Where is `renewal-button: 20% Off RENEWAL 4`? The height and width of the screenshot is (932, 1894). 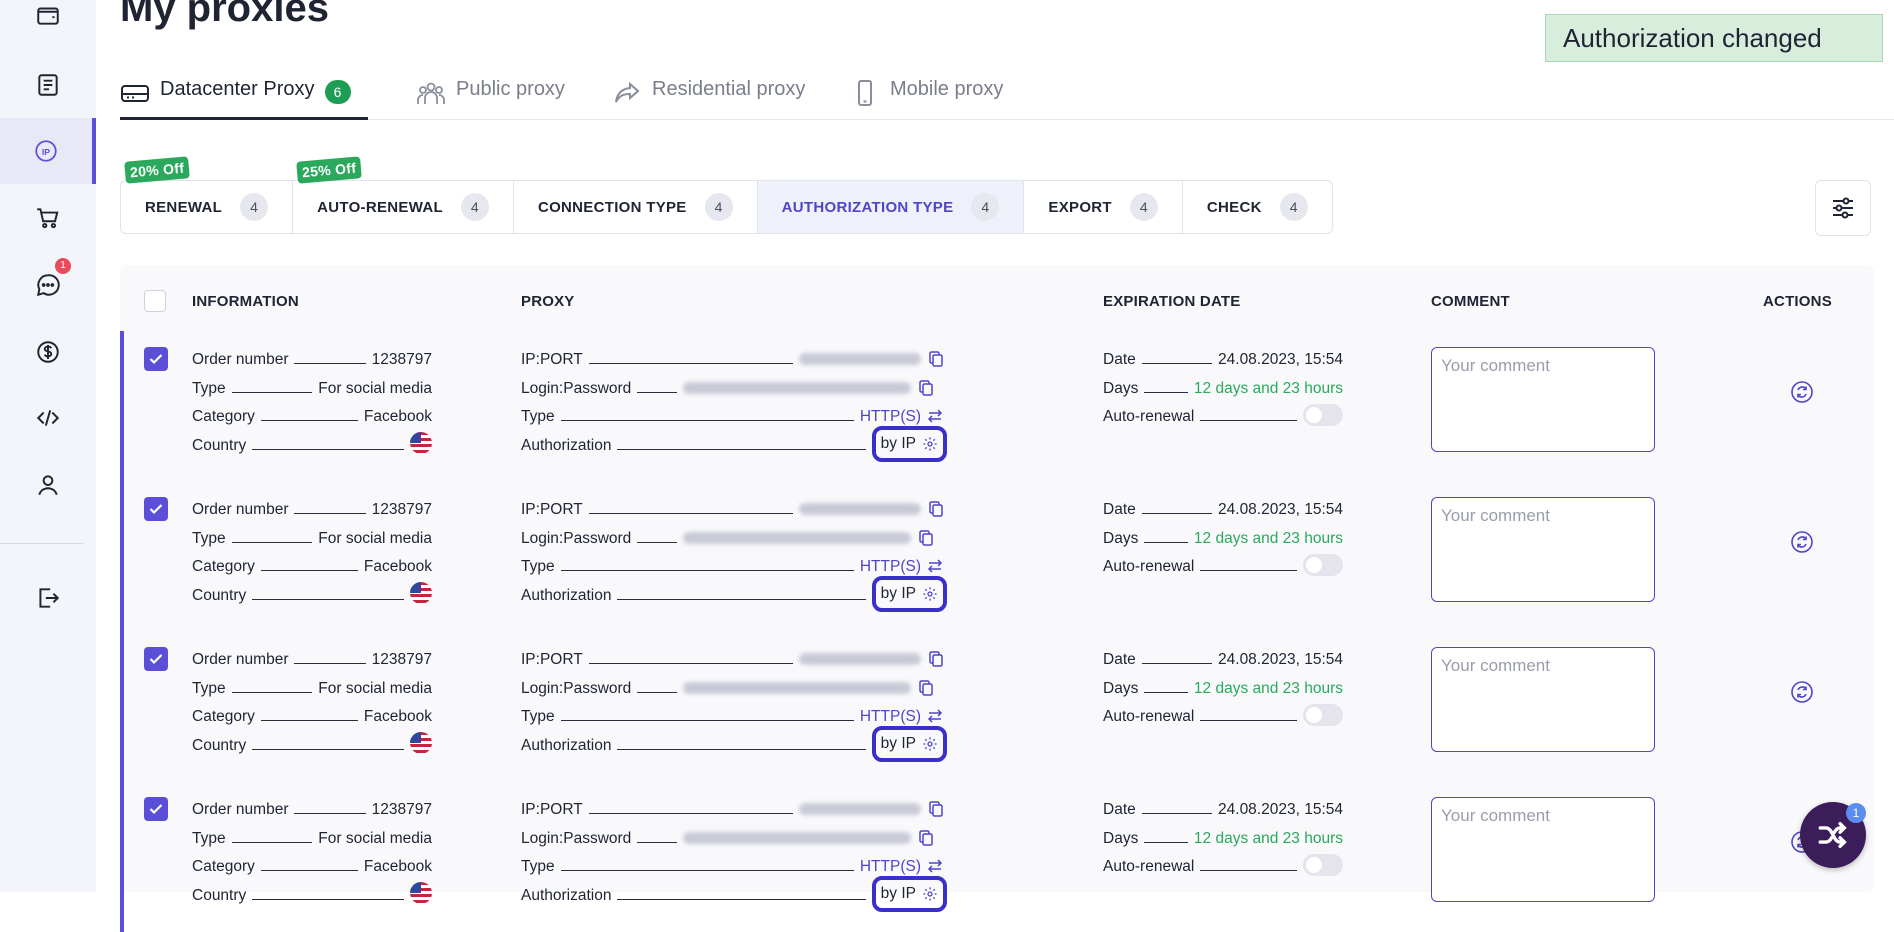
renewal-button: 20% Off RENEWAL 4 is located at coordinates (207, 194).